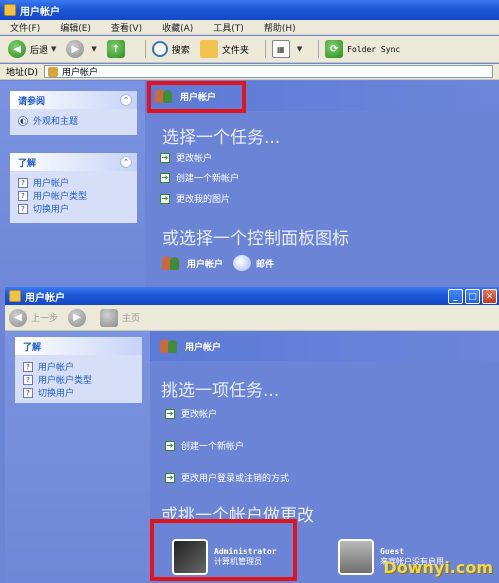 The image size is (499, 583). What do you see at coordinates (324, 346) in the screenshot?
I see `content-header: 用户帐户` at bounding box center [324, 346].